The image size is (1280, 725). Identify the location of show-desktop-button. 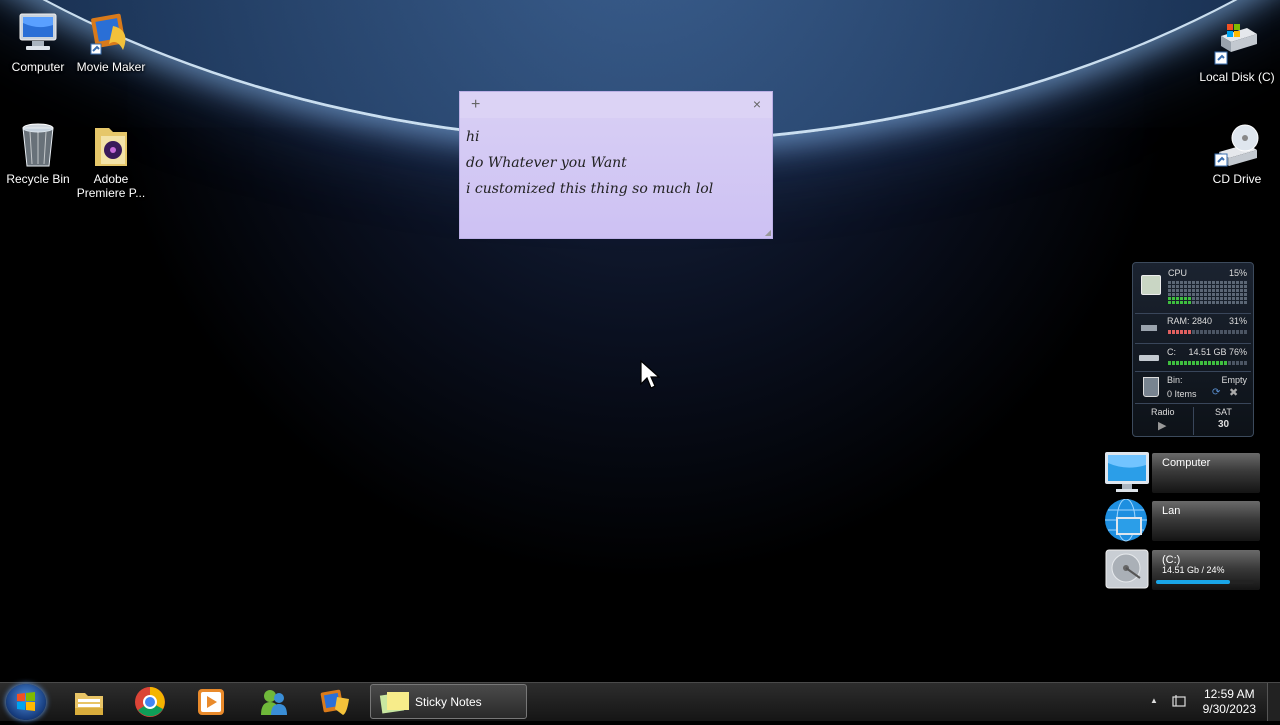
(1273, 702).